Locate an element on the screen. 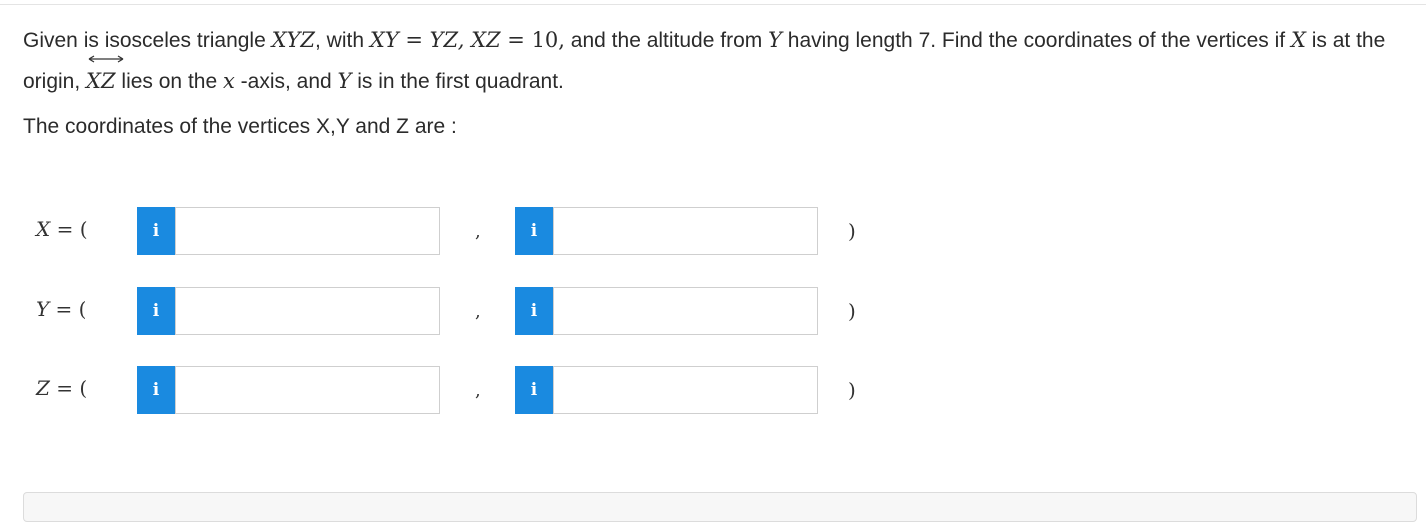  math-equality: XY = YZ, XZ = is located at coordinates (450, 40).